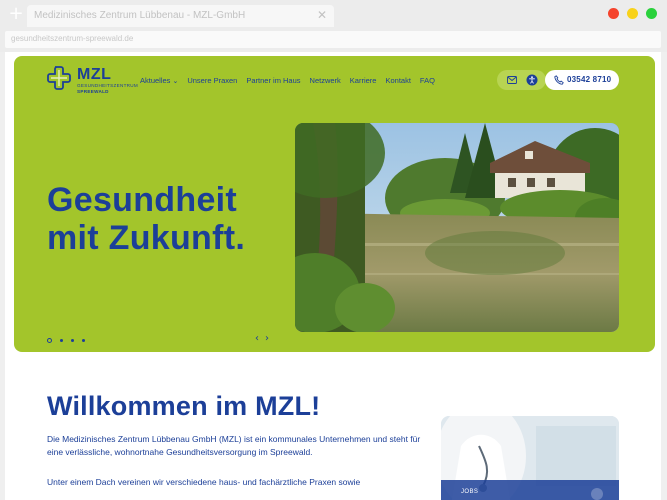 The height and width of the screenshot is (500, 667). What do you see at coordinates (559, 80) in the screenshot?
I see `phone-icon` at bounding box center [559, 80].